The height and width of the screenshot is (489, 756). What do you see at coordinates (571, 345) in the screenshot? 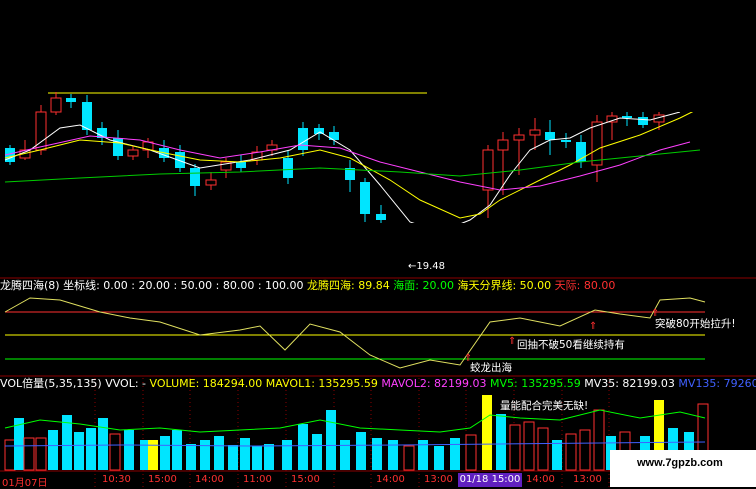
I see `pullback-annotation: 回抽不破50看继续持有` at bounding box center [571, 345].